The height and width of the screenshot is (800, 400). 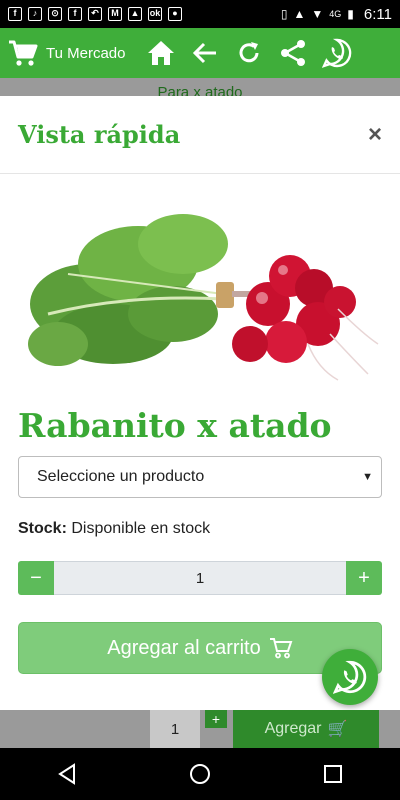 I want to click on stock-status: Stock: Disponible en stock, so click(x=114, y=529).